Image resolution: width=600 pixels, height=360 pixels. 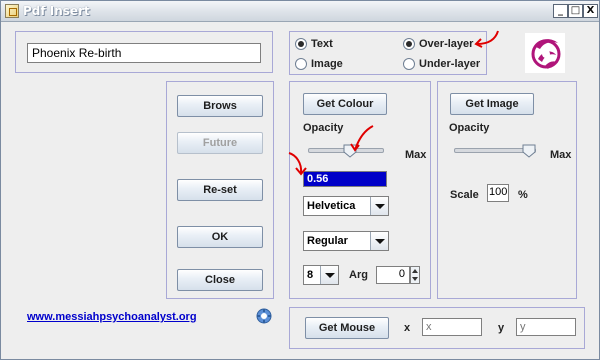 I want to click on text-radio, so click(x=301, y=44).